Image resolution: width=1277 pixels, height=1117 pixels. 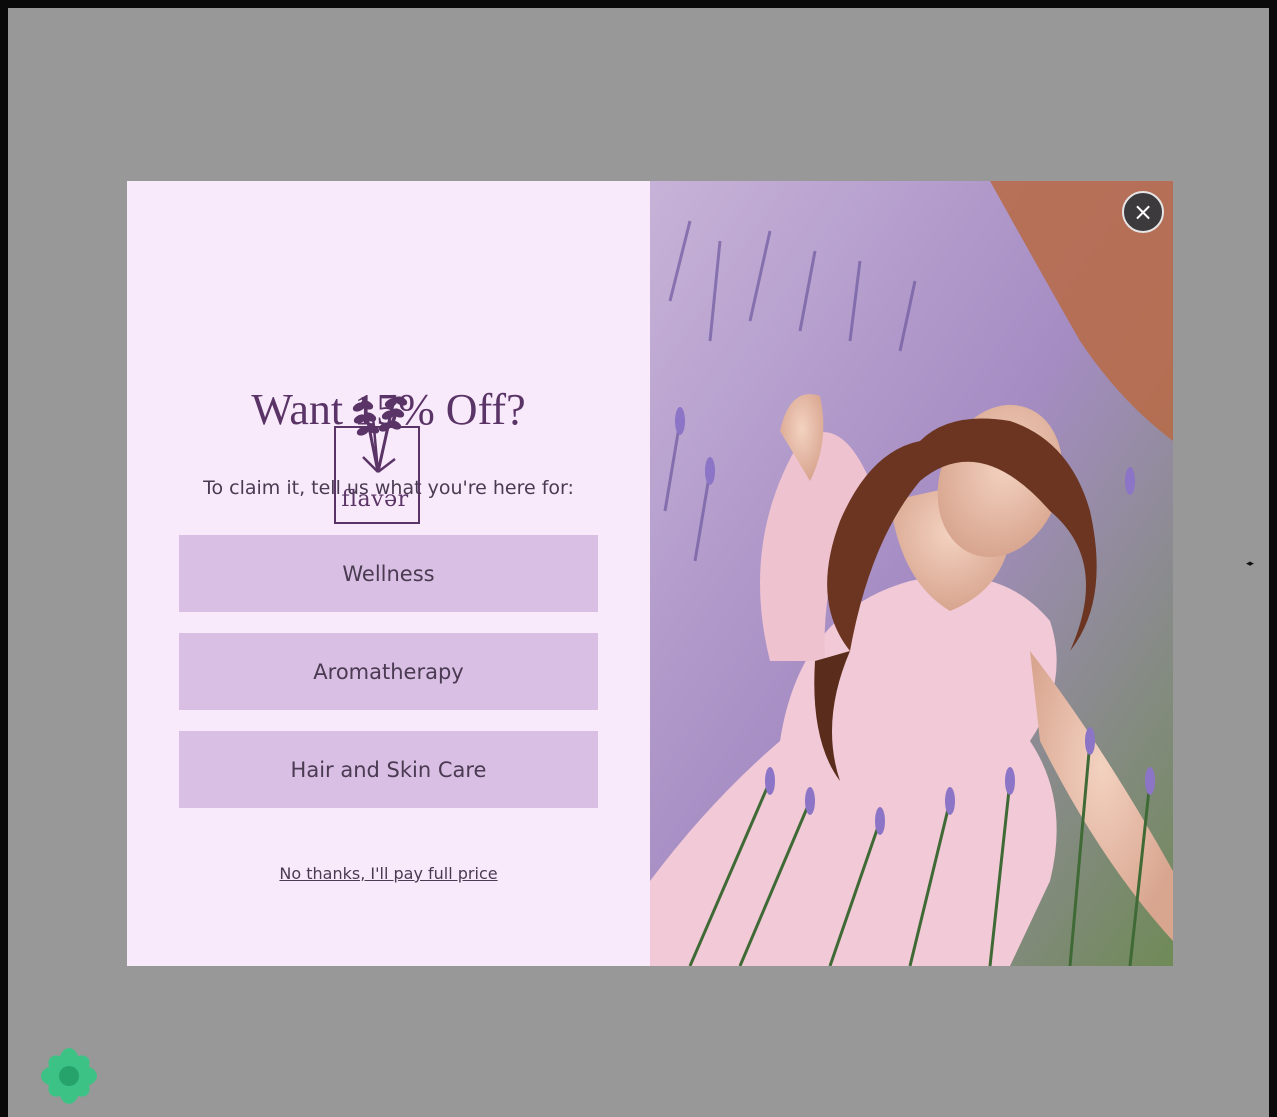 I want to click on decline-link: No thanks, I'll pay full price, so click(x=388, y=873).